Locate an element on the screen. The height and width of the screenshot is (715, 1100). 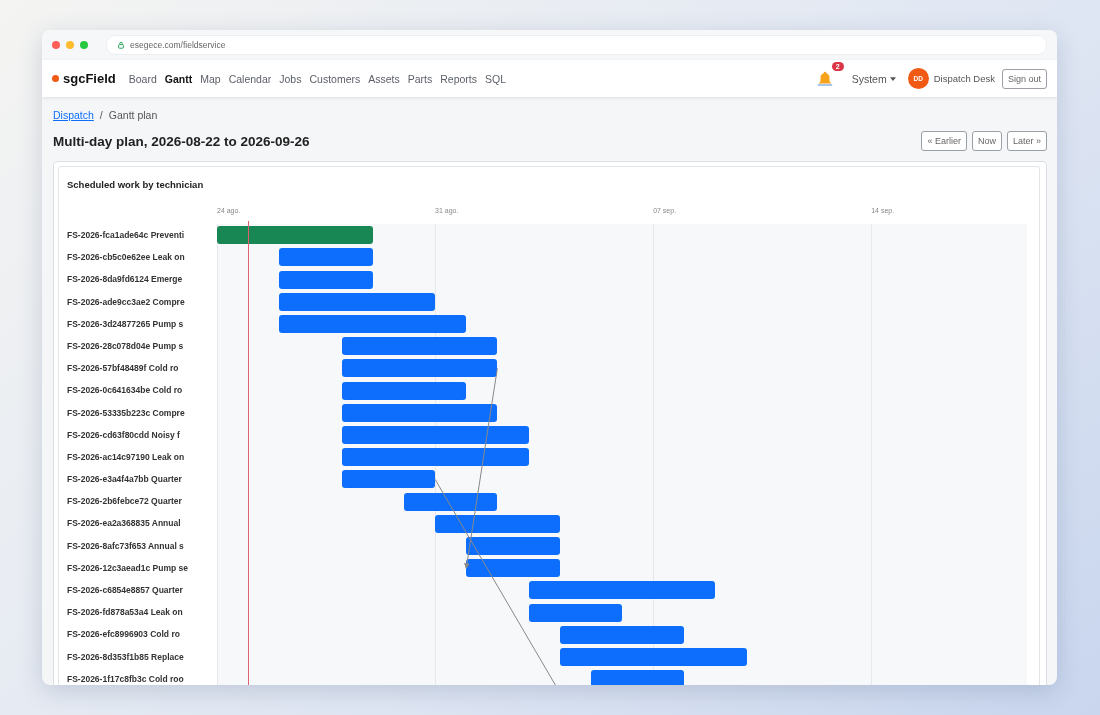
task-label: FS-2026-ade9cc3ae2 Compre is located at coordinates (126, 302).